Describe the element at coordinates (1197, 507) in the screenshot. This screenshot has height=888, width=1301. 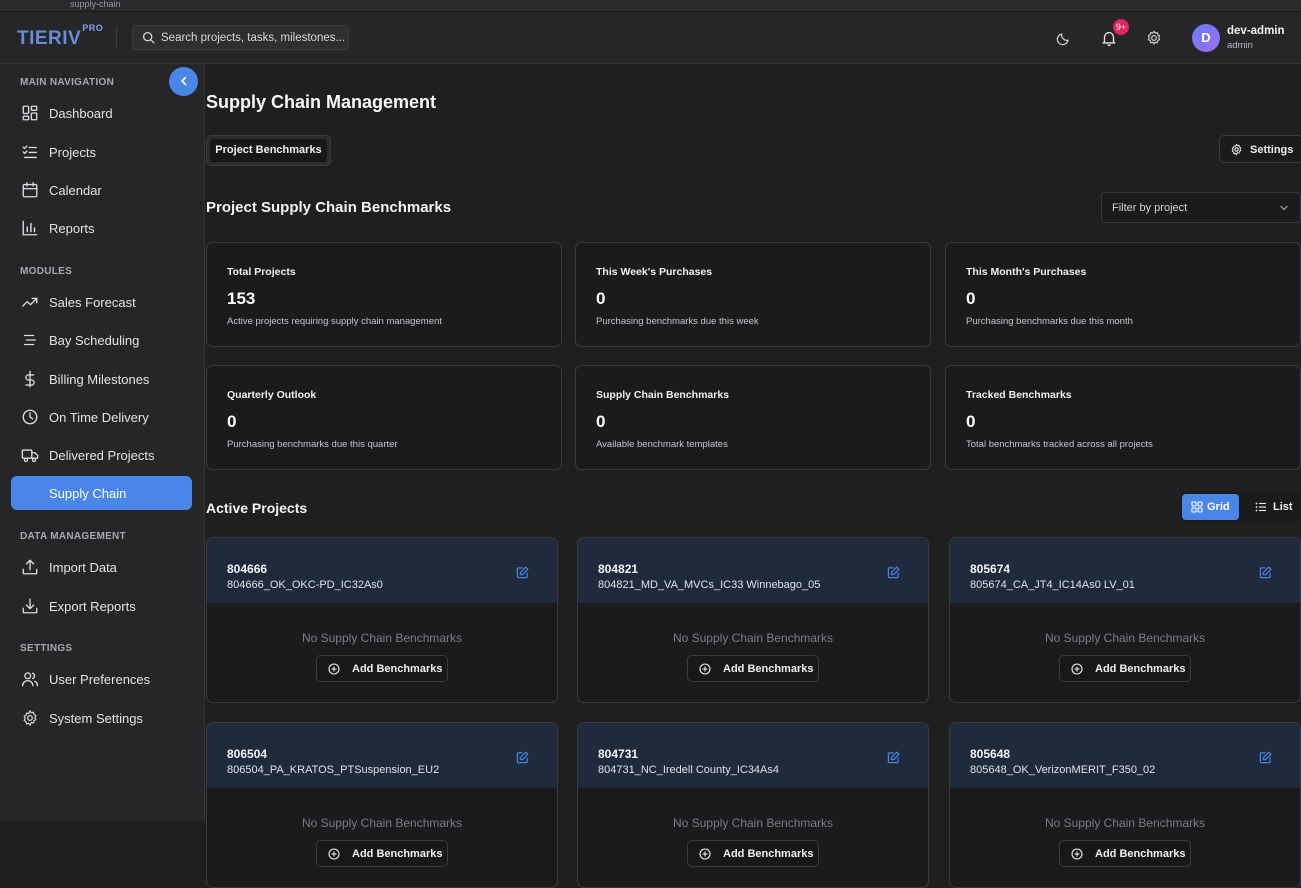
I see `grid-icon` at that location.